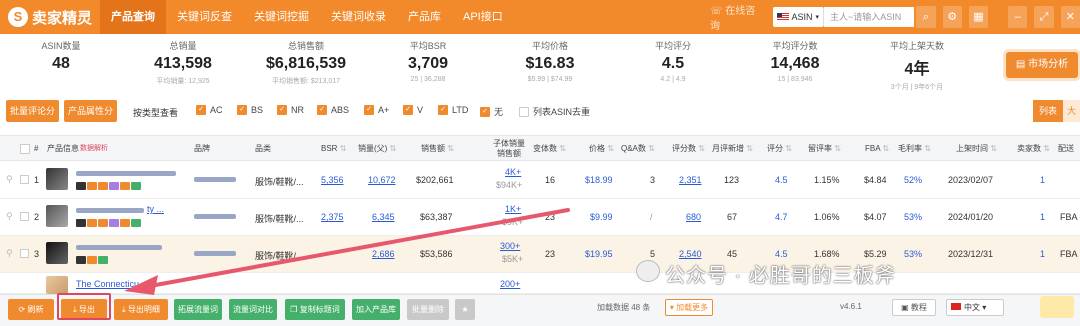 Image resolution: width=1080 pixels, height=326 pixels. I want to click on sort-icon: ⇅, so click(610, 148).